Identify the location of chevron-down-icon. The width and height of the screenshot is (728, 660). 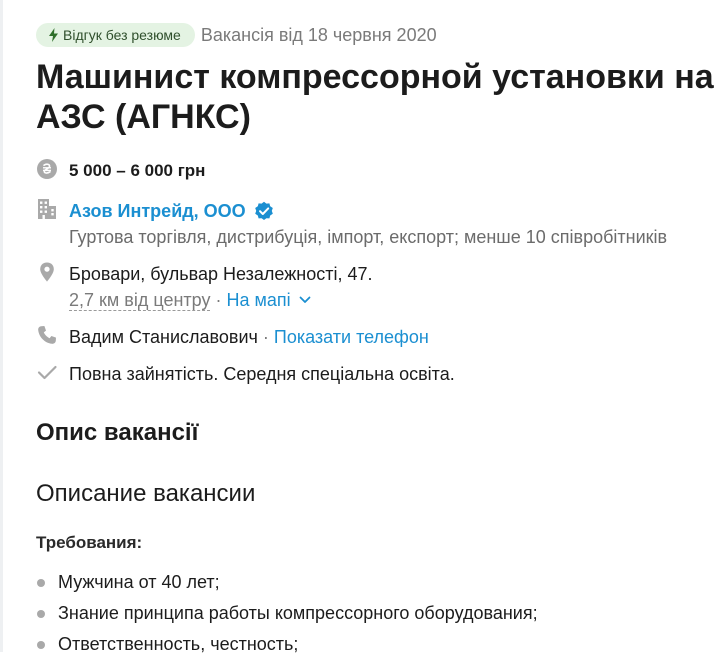
(305, 299).